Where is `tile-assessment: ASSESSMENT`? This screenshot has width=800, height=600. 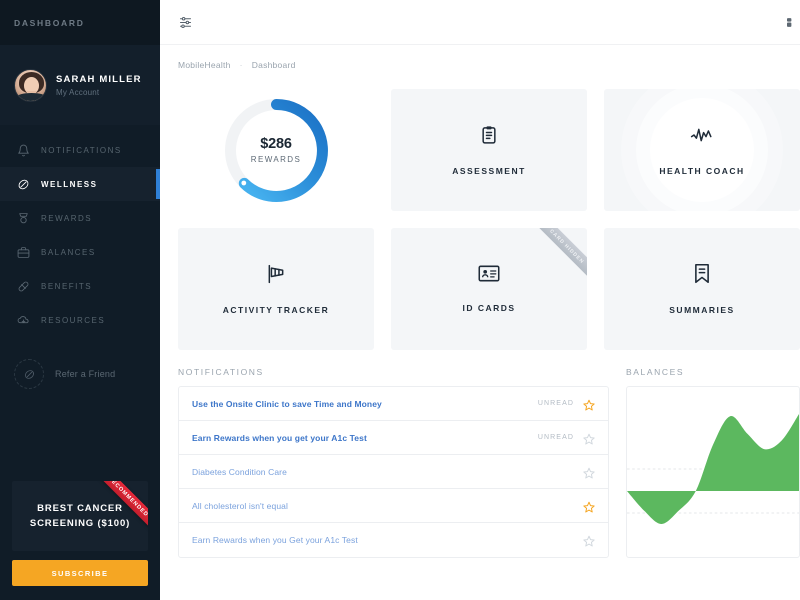
tile-assessment: ASSESSMENT is located at coordinates (489, 150).